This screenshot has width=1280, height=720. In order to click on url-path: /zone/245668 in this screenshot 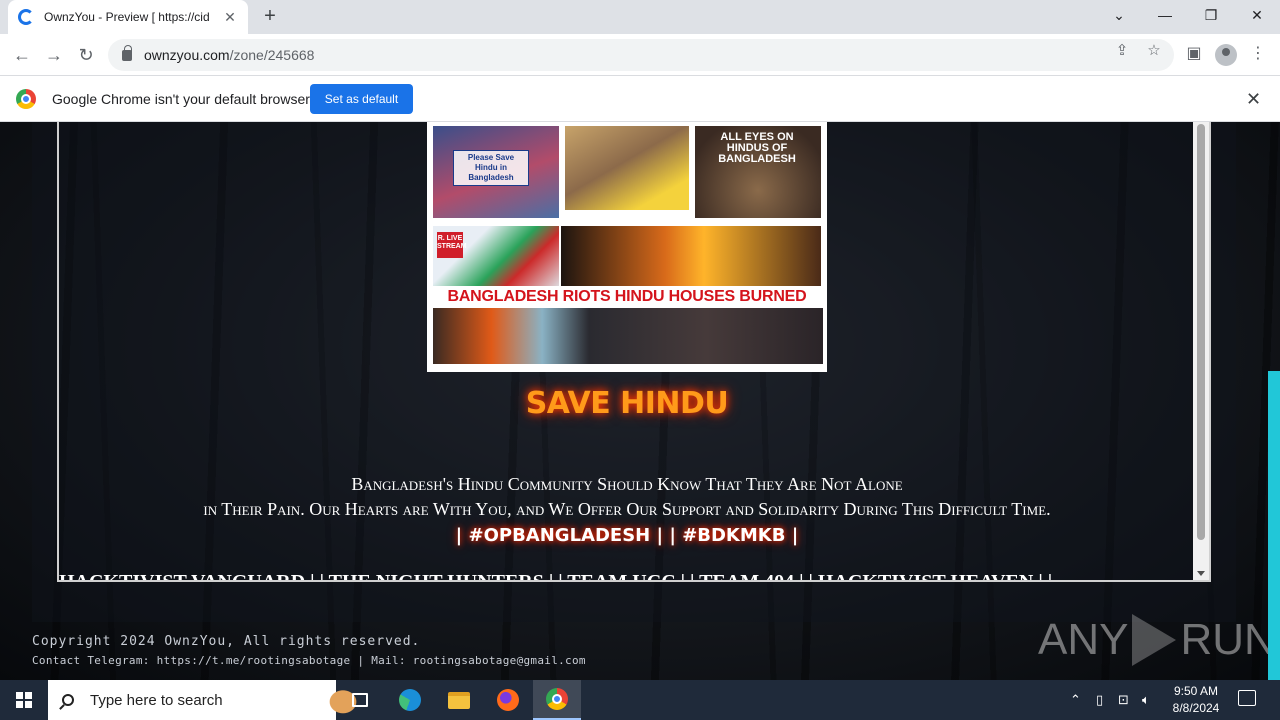, I will do `click(272, 55)`.